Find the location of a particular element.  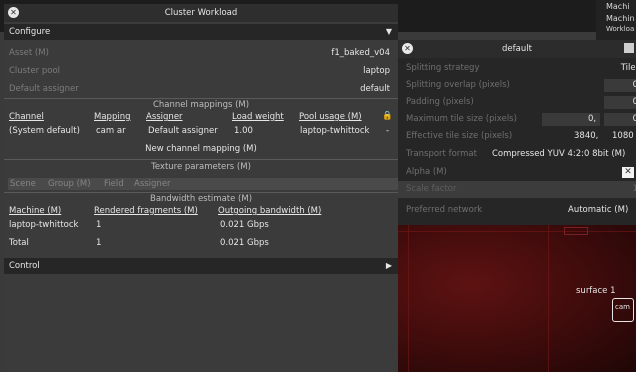

column-pool-usage: Pool usage (M) is located at coordinates (330, 117).